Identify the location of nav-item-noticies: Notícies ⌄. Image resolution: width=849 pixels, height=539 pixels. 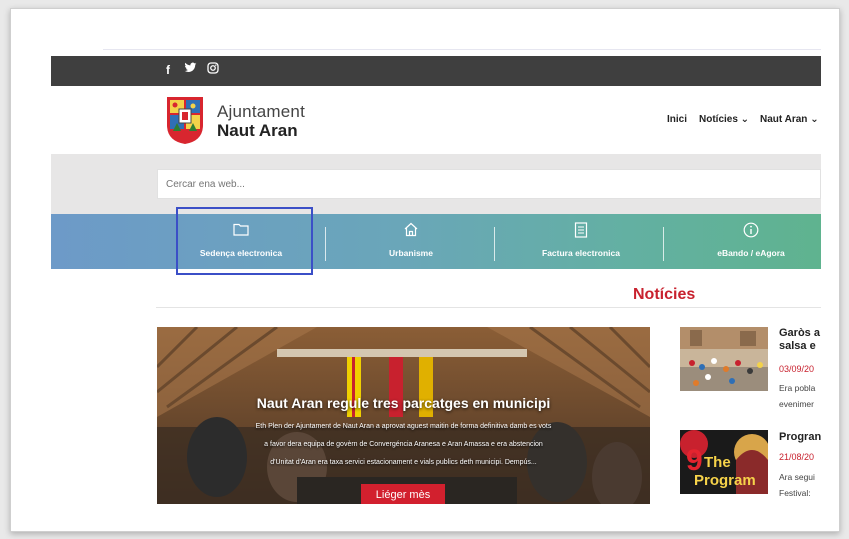
(724, 119).